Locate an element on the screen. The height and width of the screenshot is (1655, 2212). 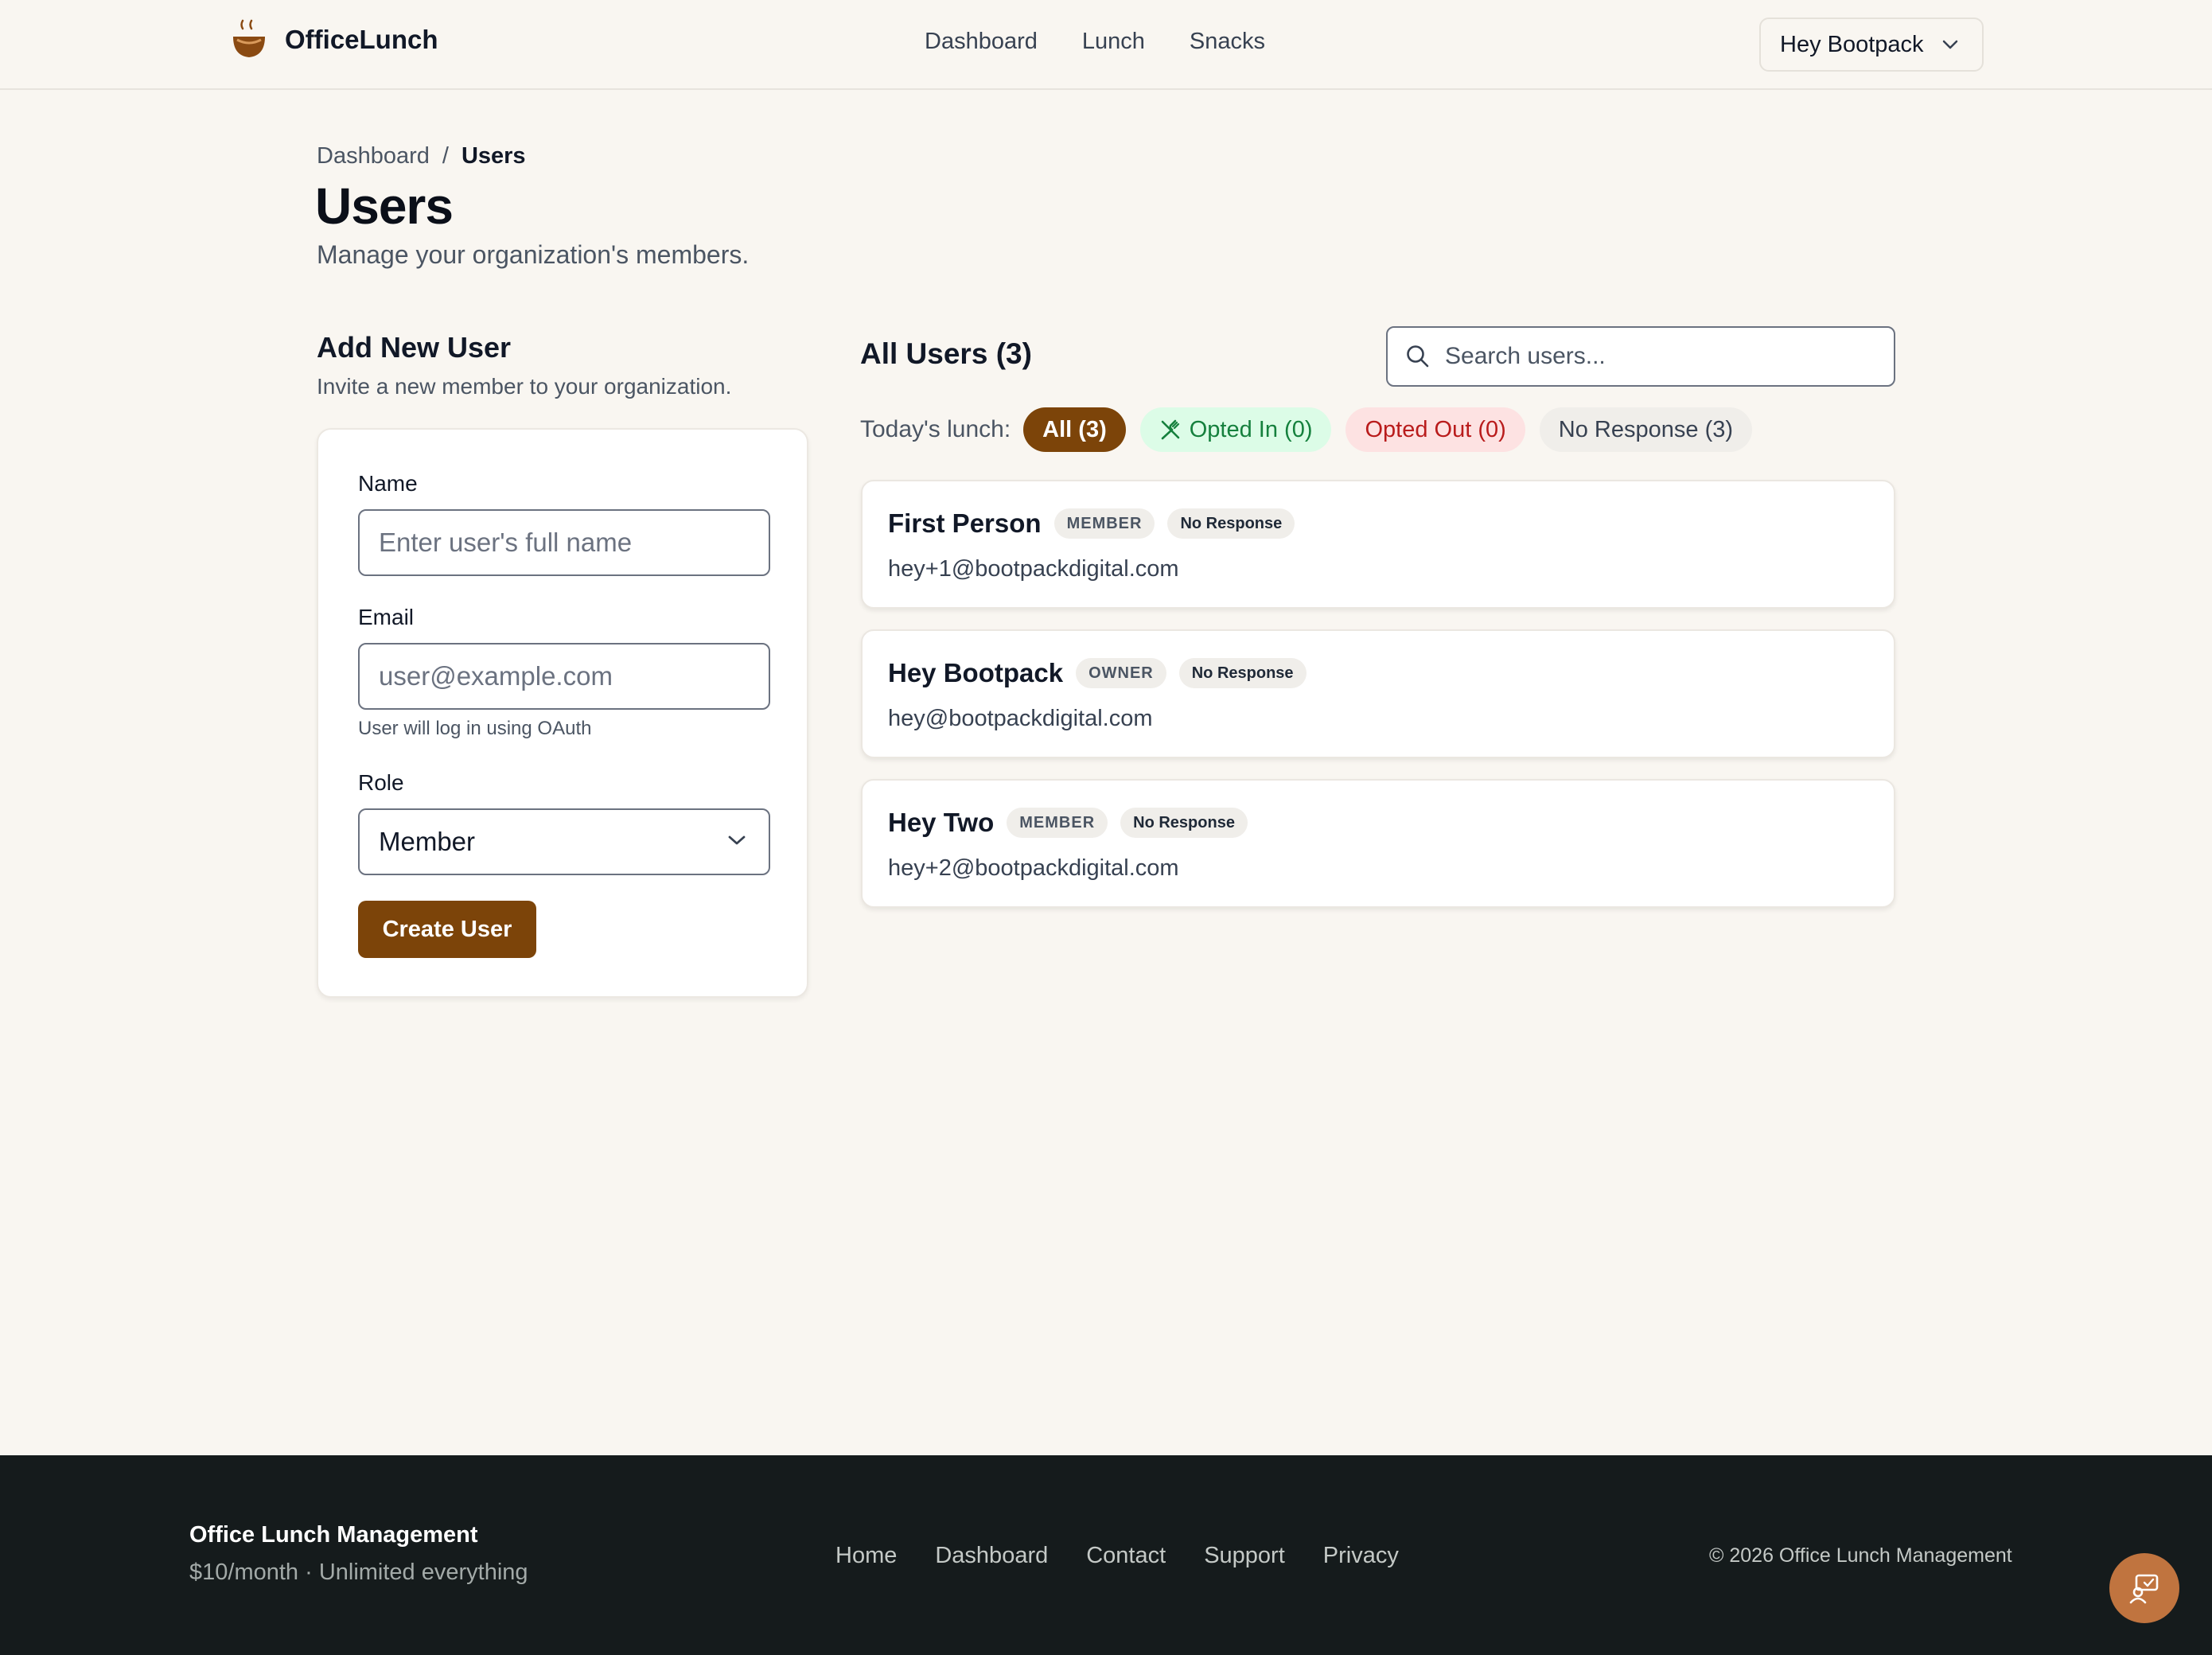
filter-opted-in: Opted In (0) is located at coordinates (1236, 429).